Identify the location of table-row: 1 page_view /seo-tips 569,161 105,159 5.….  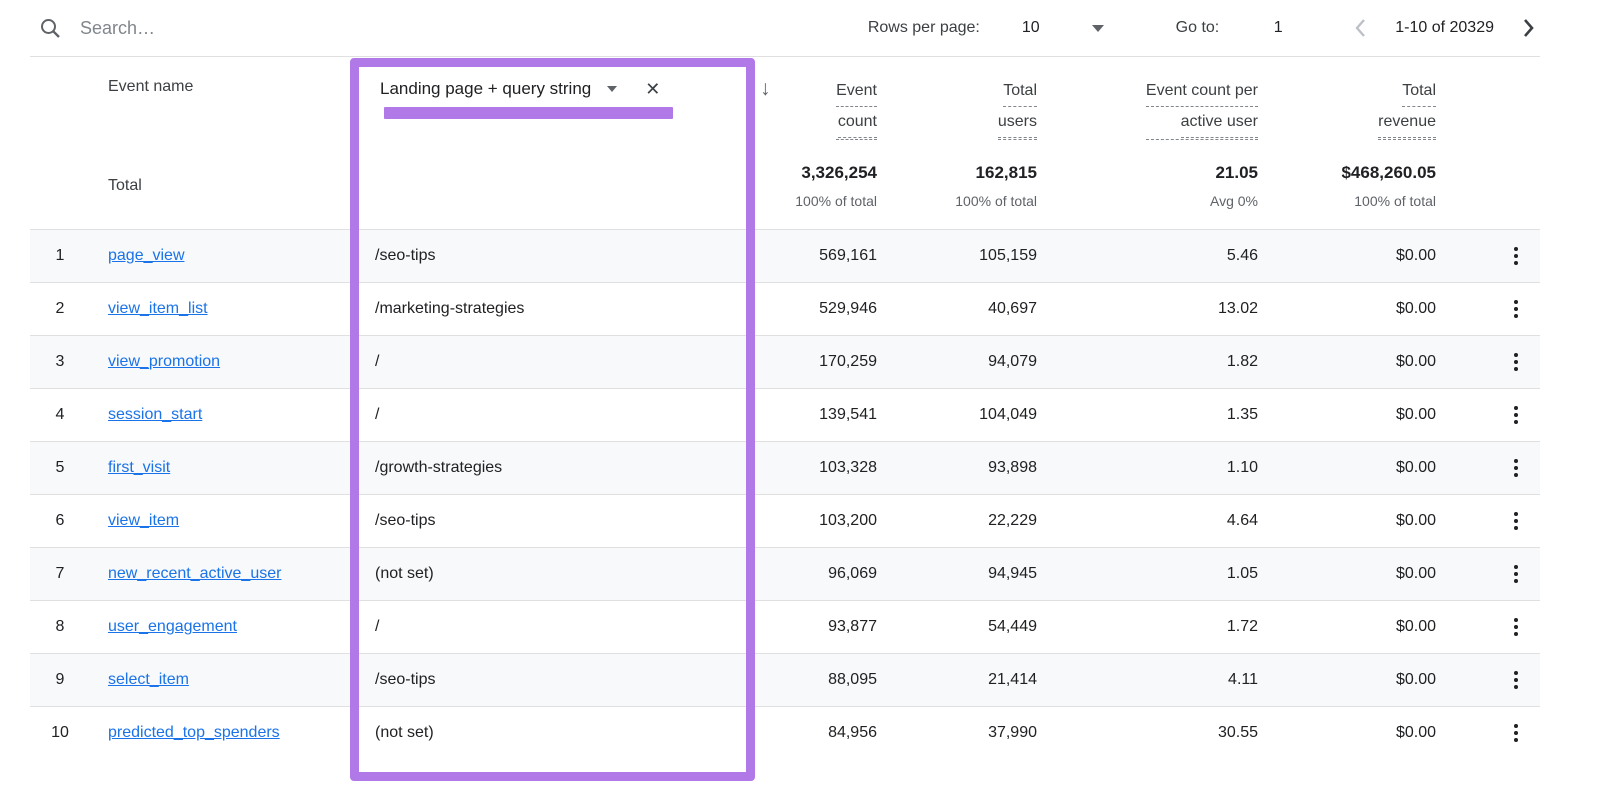
(785, 255).